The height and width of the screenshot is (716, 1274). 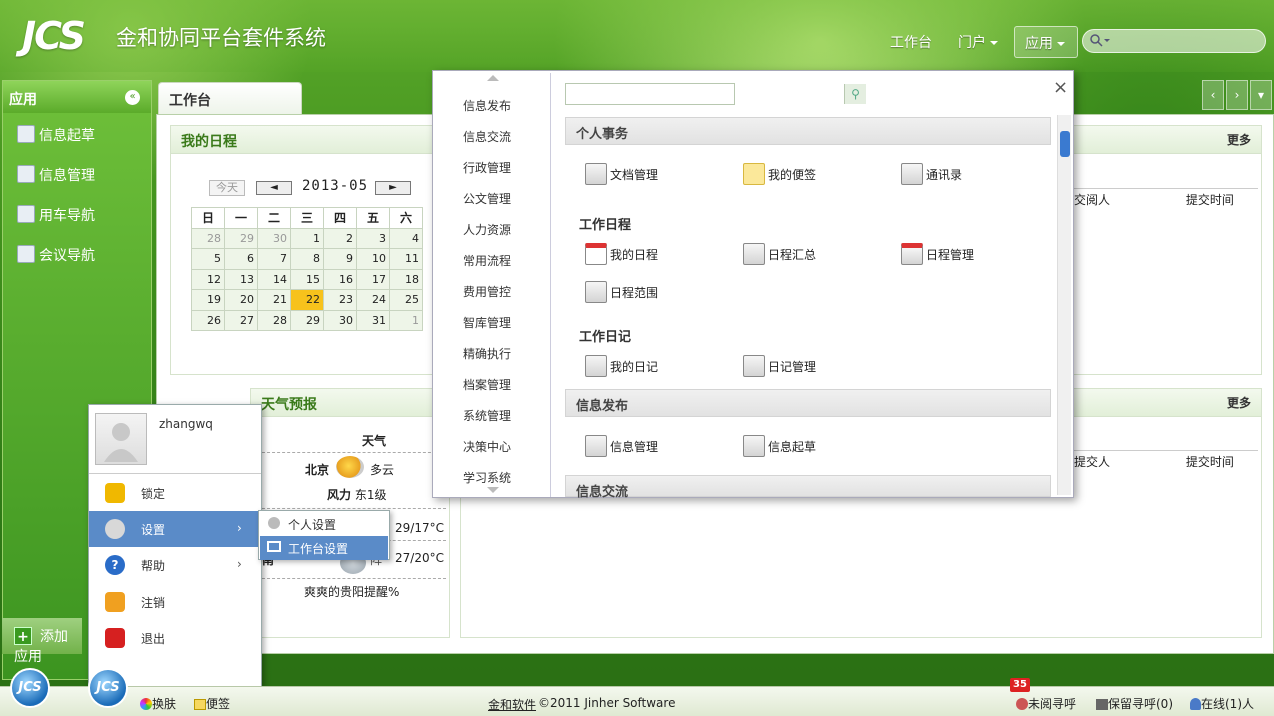 I want to click on calendar-day: 15, so click(x=307, y=279).